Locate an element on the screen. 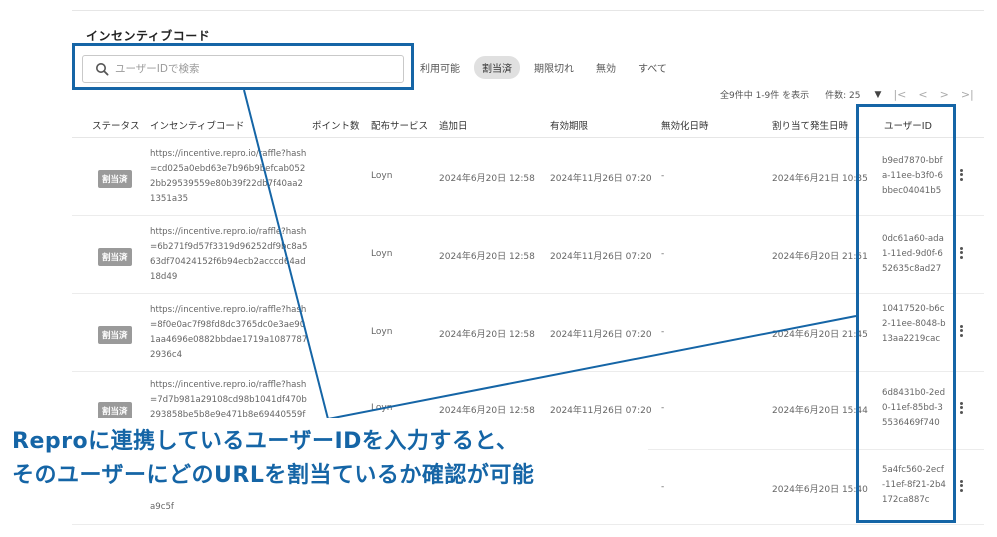 The width and height of the screenshot is (997, 537). assigned-cell: 2024年6月20日 21:45 is located at coordinates (820, 335).